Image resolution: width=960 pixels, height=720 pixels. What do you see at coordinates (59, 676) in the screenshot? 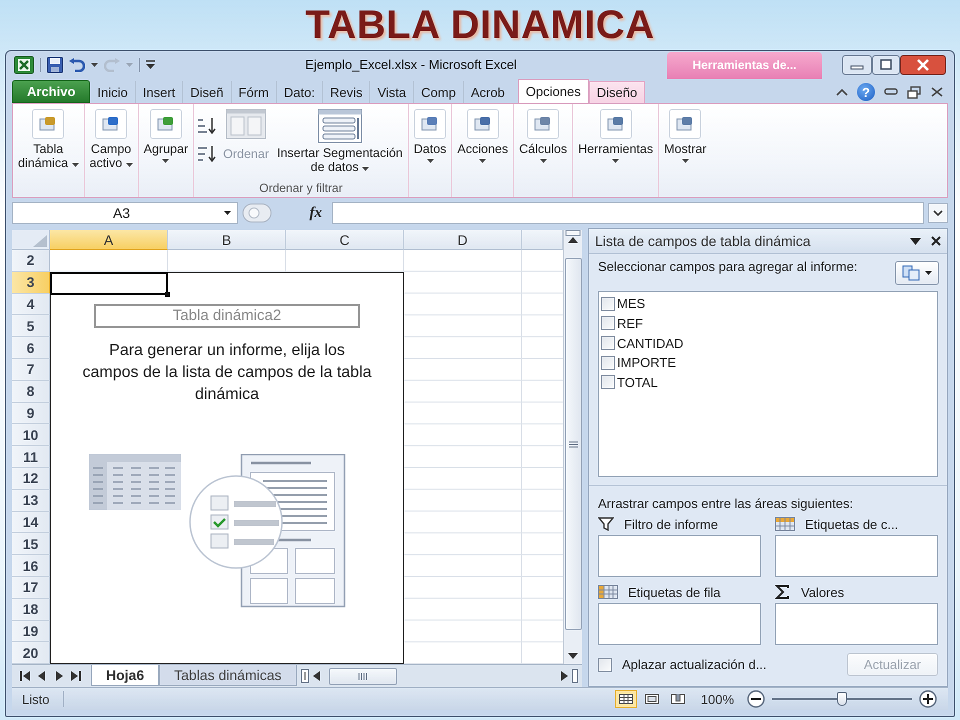
I see `next-sheet-icon` at bounding box center [59, 676].